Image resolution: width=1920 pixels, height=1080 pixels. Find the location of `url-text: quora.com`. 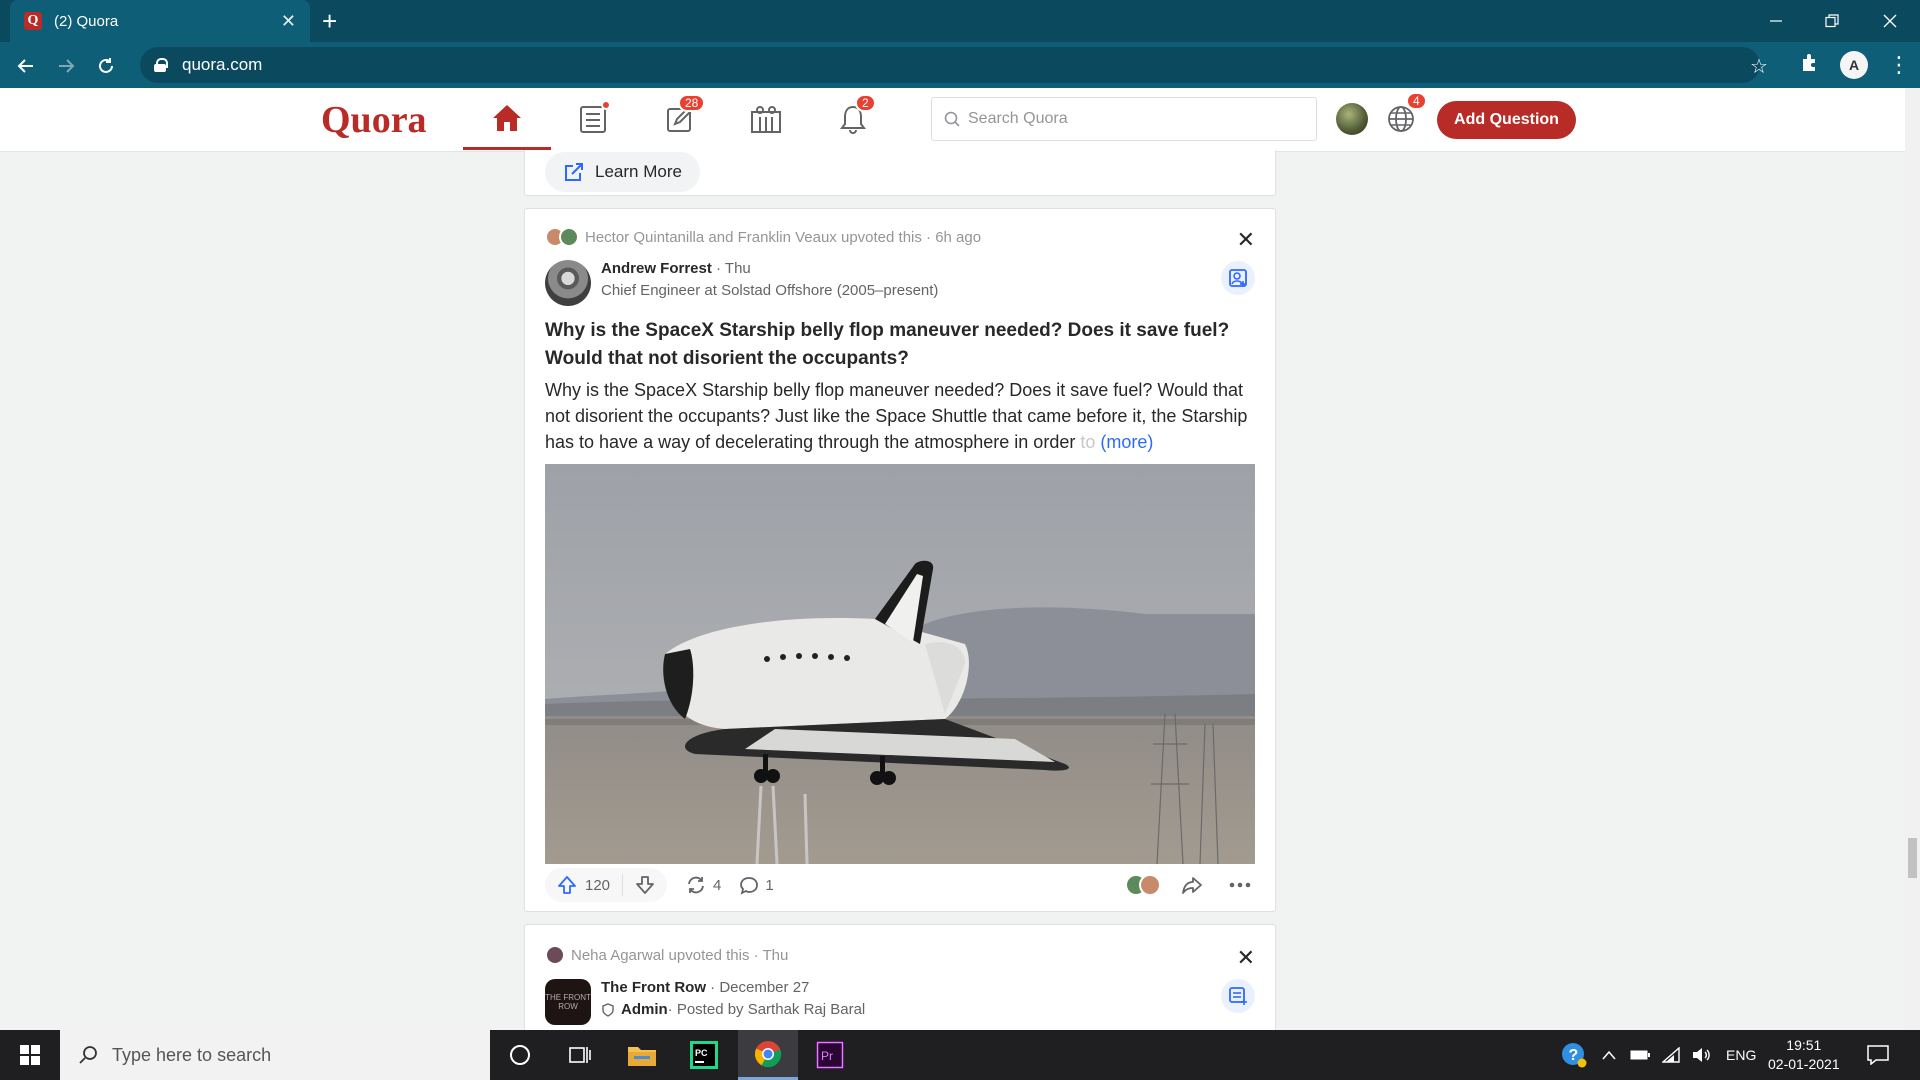

url-text: quora.com is located at coordinates (222, 64).